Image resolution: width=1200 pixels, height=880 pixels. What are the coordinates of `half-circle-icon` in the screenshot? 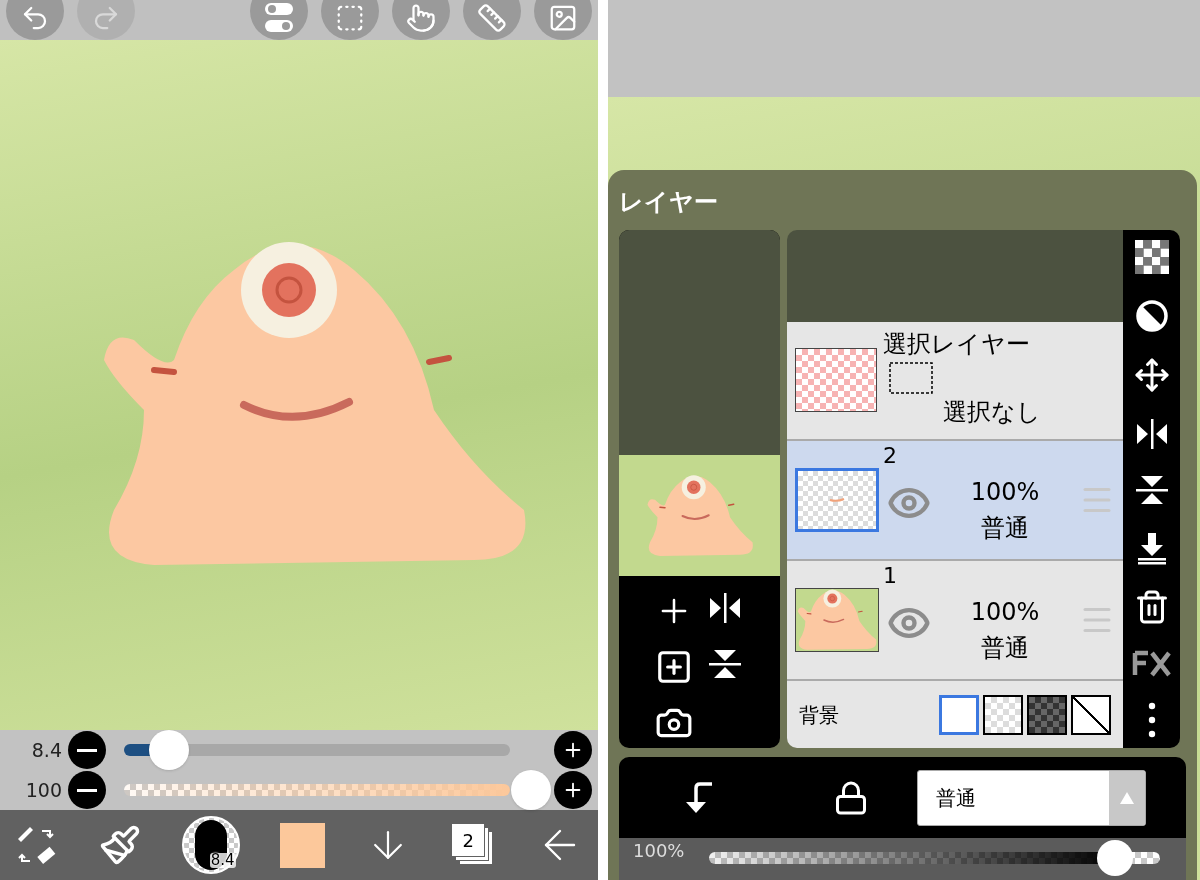 It's located at (1151, 315).